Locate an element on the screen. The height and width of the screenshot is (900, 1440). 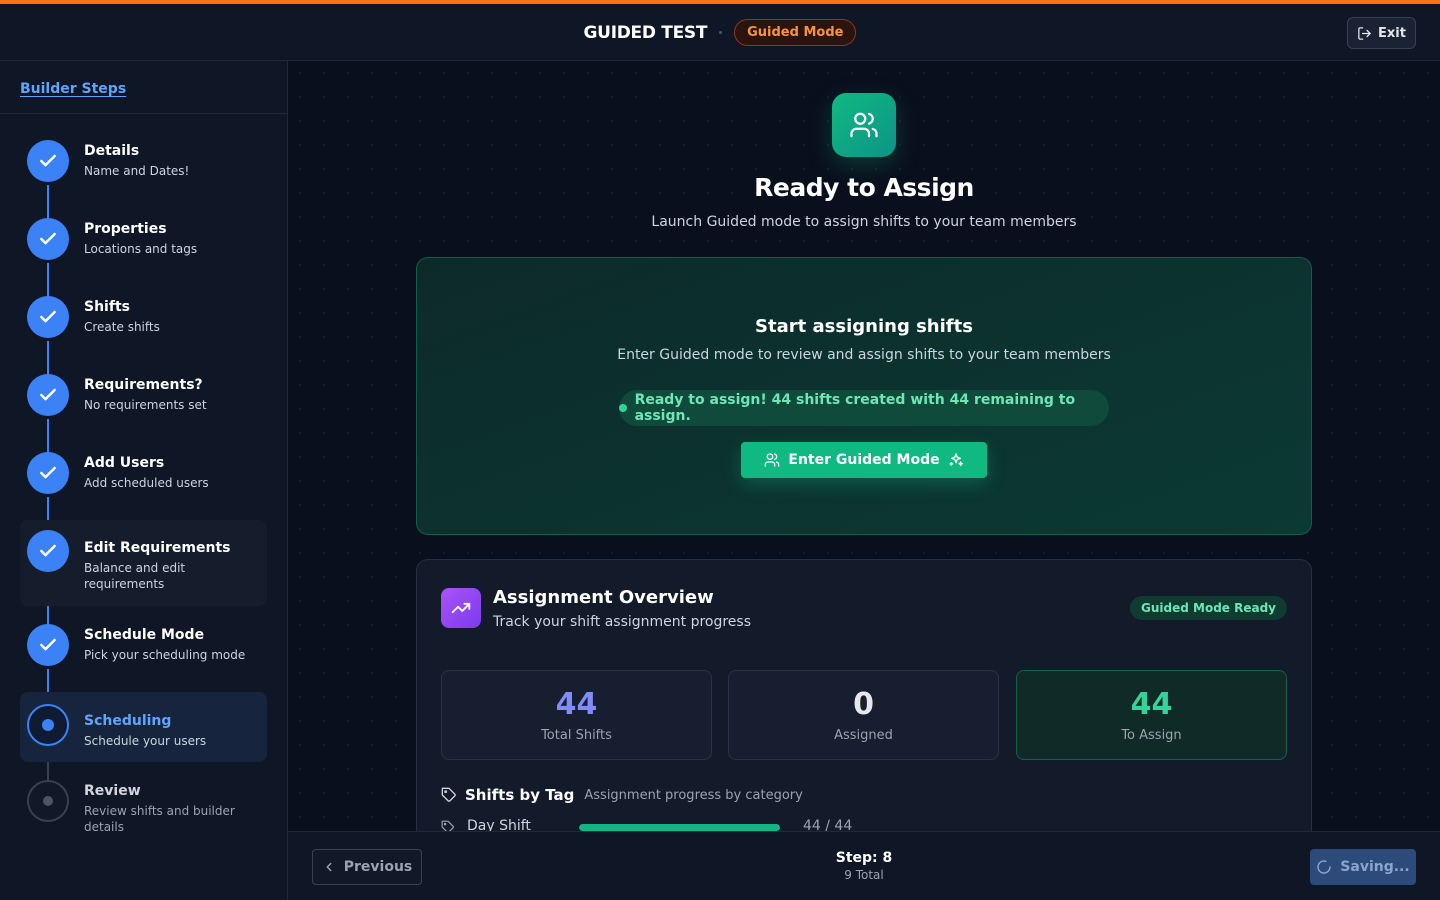
step-label: Shifts is located at coordinates (107, 307).